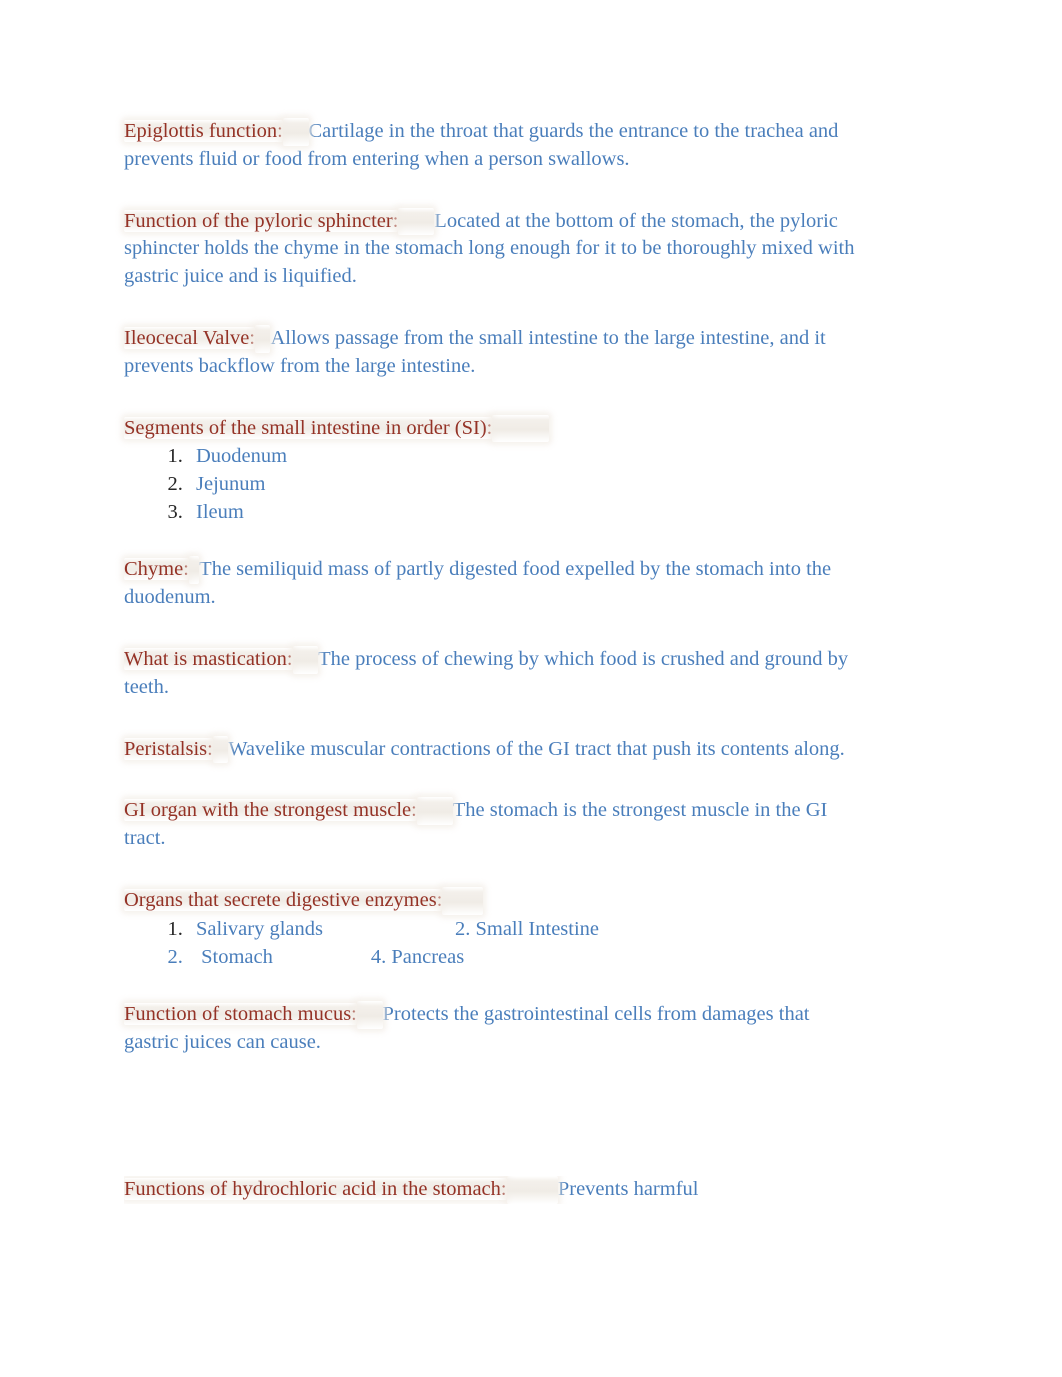 This screenshot has width=1062, height=1377. Describe the element at coordinates (220, 512) in the screenshot. I see `list-item-label: Ileum` at that location.